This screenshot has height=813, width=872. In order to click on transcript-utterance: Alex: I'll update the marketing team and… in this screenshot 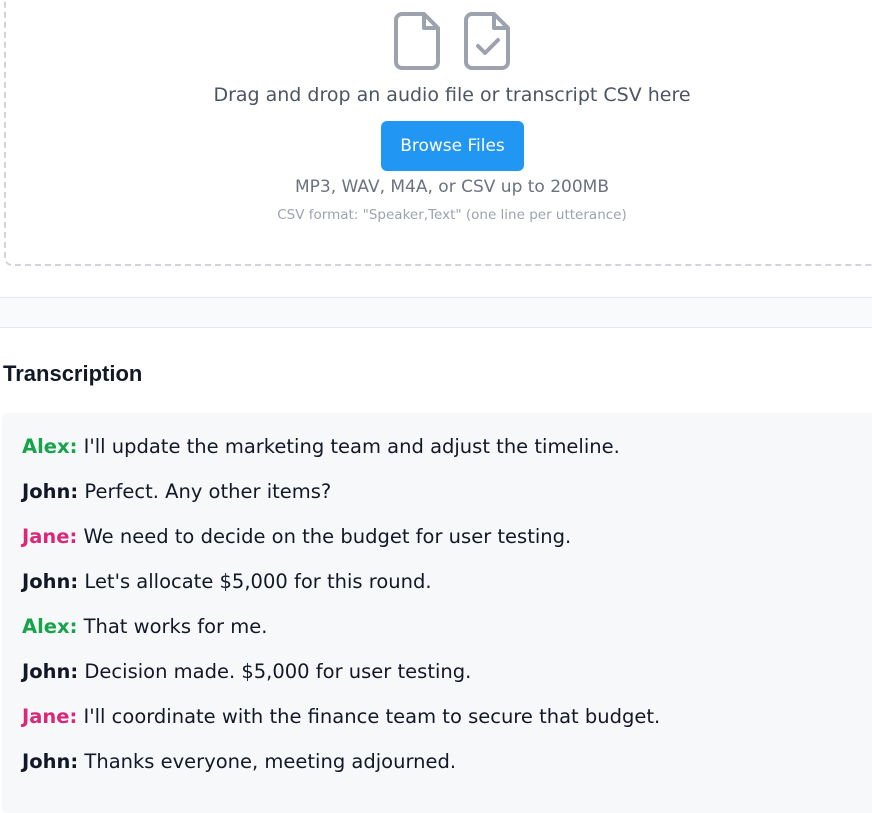, I will do `click(321, 446)`.